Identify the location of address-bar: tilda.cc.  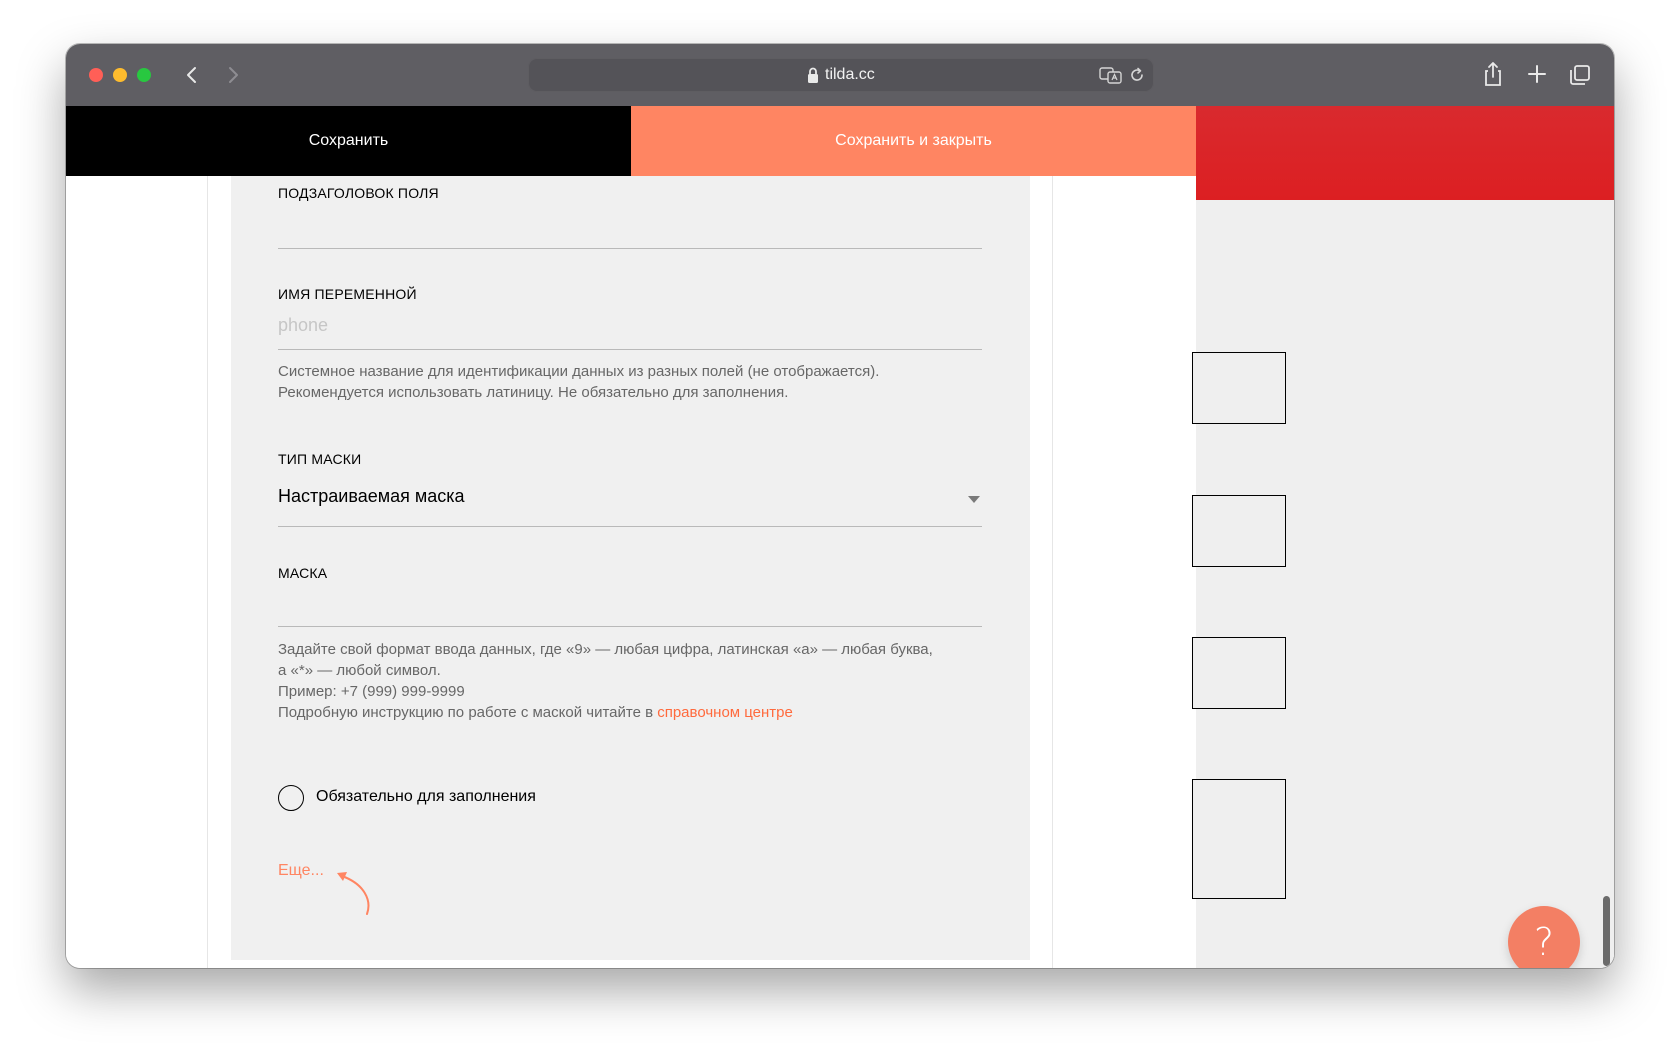
(841, 75).